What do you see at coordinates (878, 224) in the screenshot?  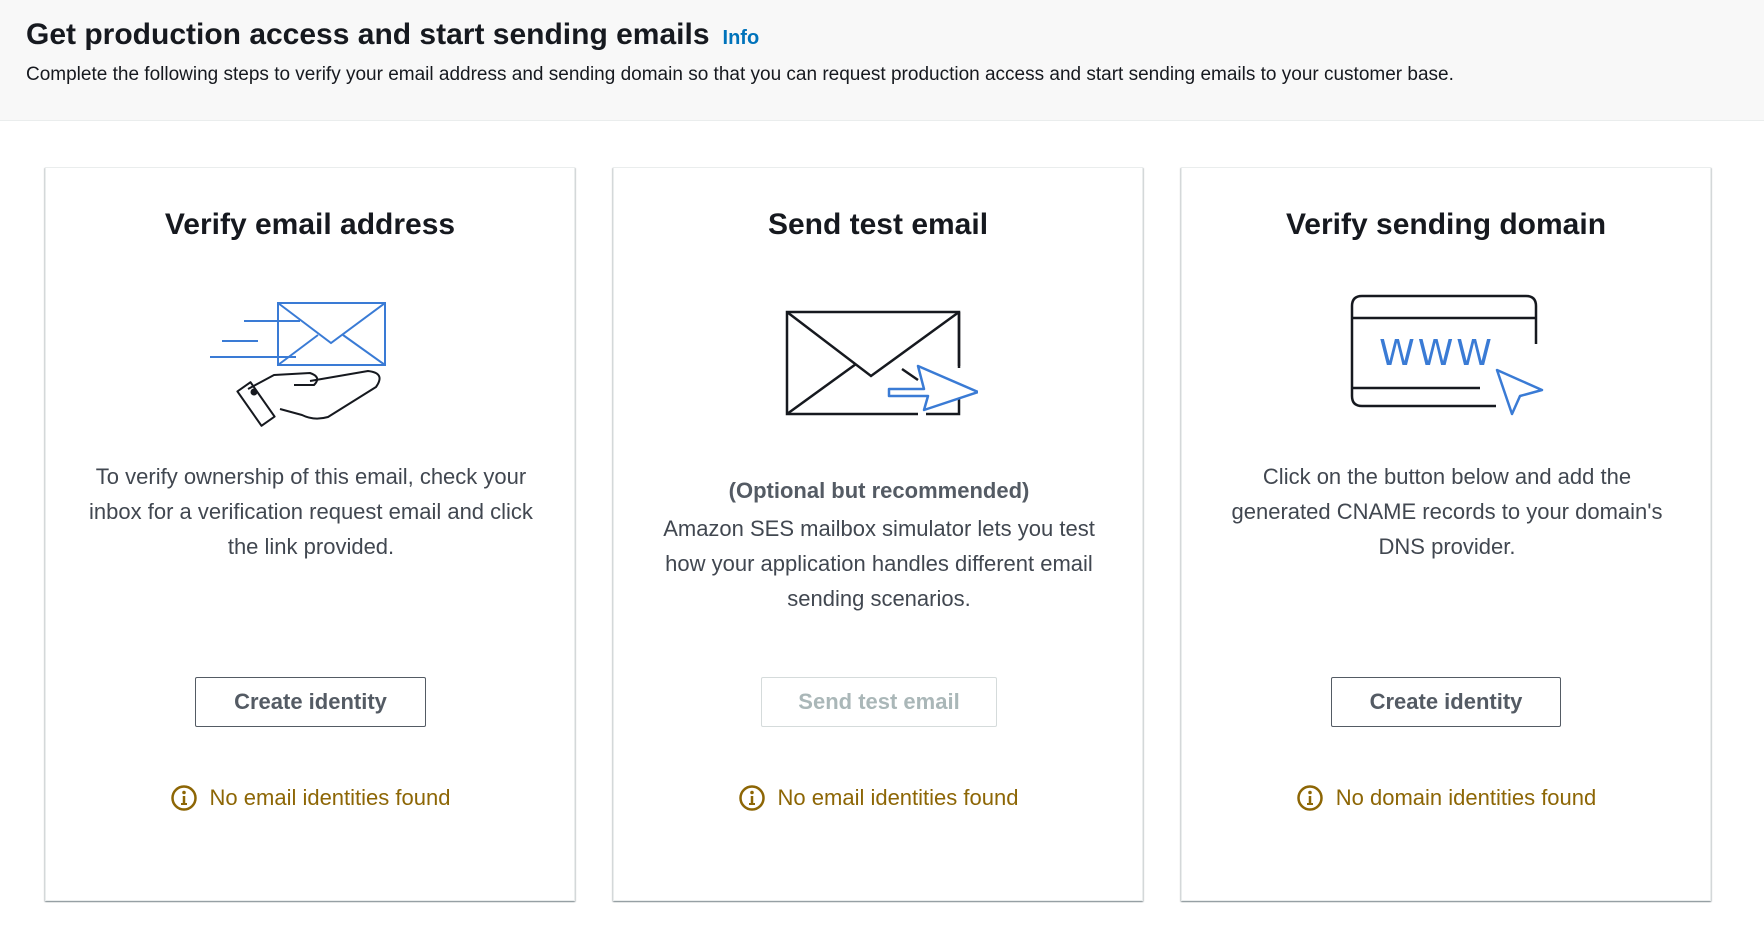 I see `card-title: Send test email` at bounding box center [878, 224].